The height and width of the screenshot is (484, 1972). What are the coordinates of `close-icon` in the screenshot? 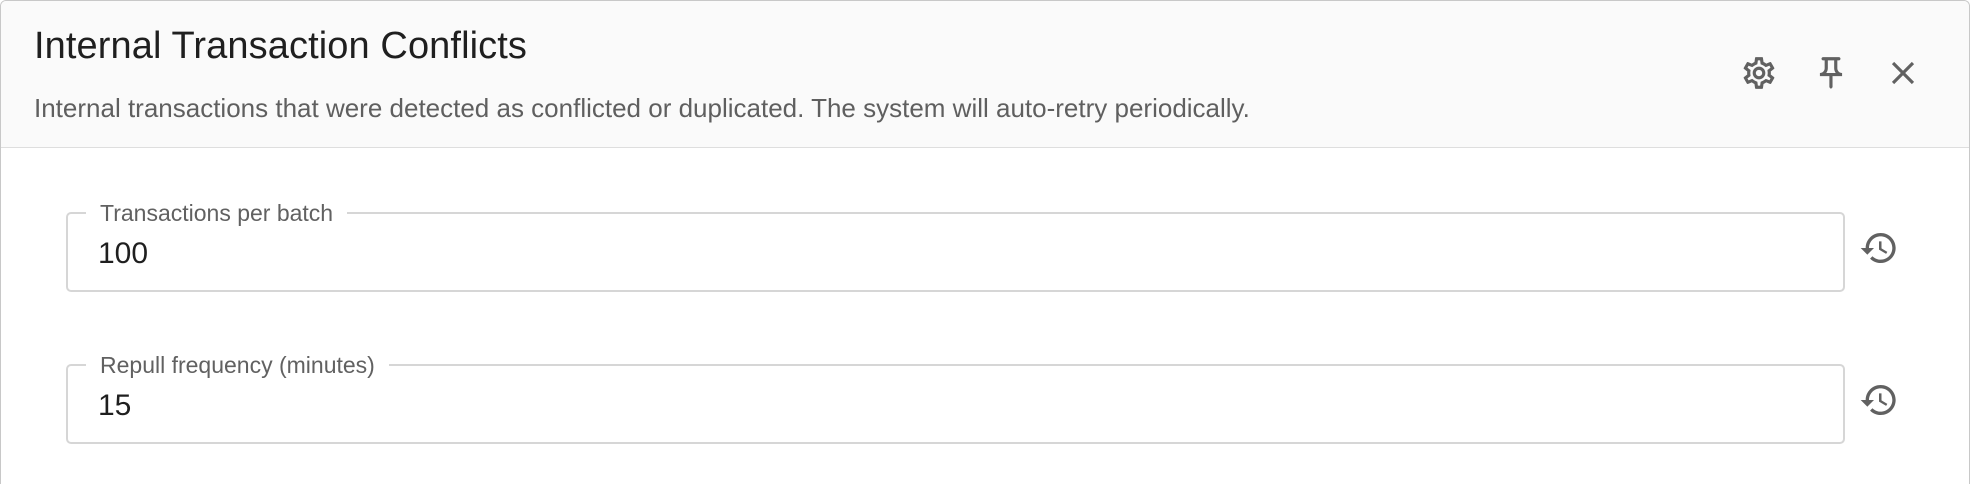 It's located at (1903, 73).